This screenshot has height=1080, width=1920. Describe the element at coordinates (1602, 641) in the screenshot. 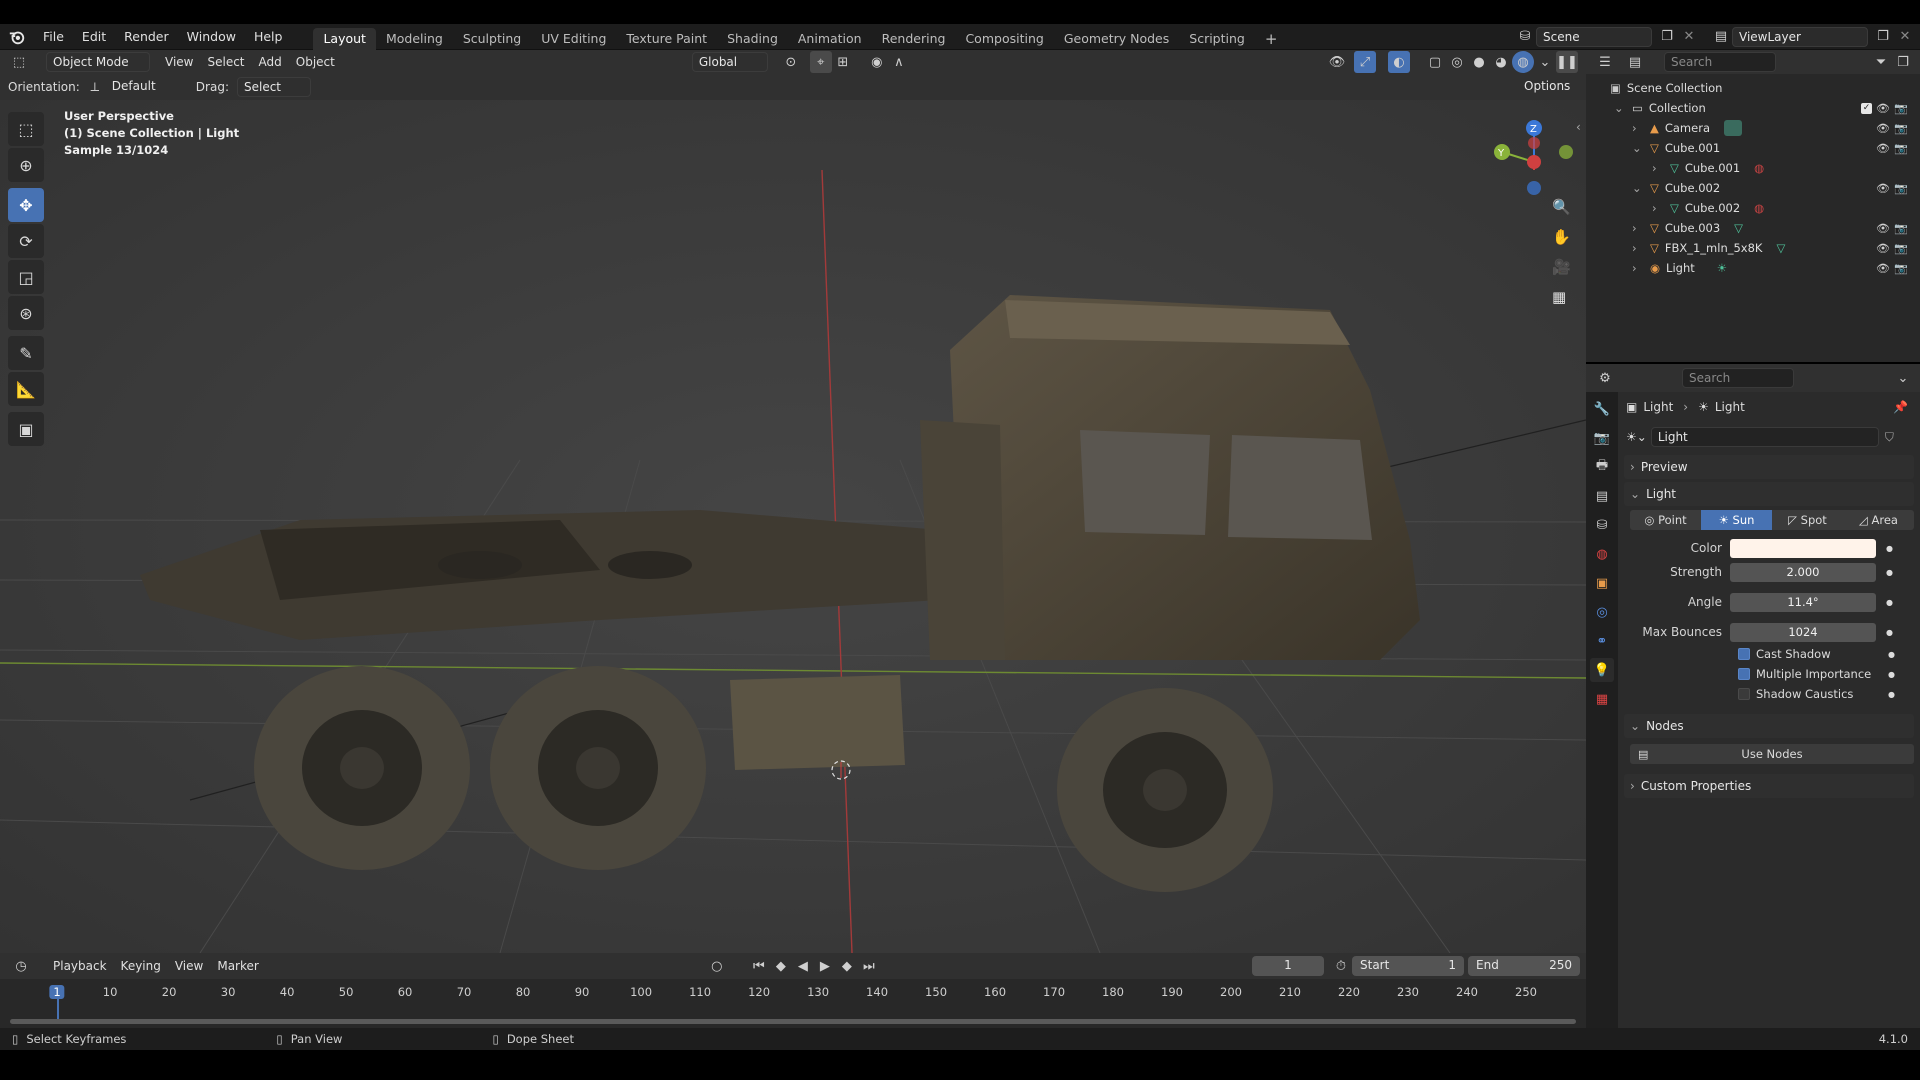

I see `constraints-tab-icon: ⚭` at that location.